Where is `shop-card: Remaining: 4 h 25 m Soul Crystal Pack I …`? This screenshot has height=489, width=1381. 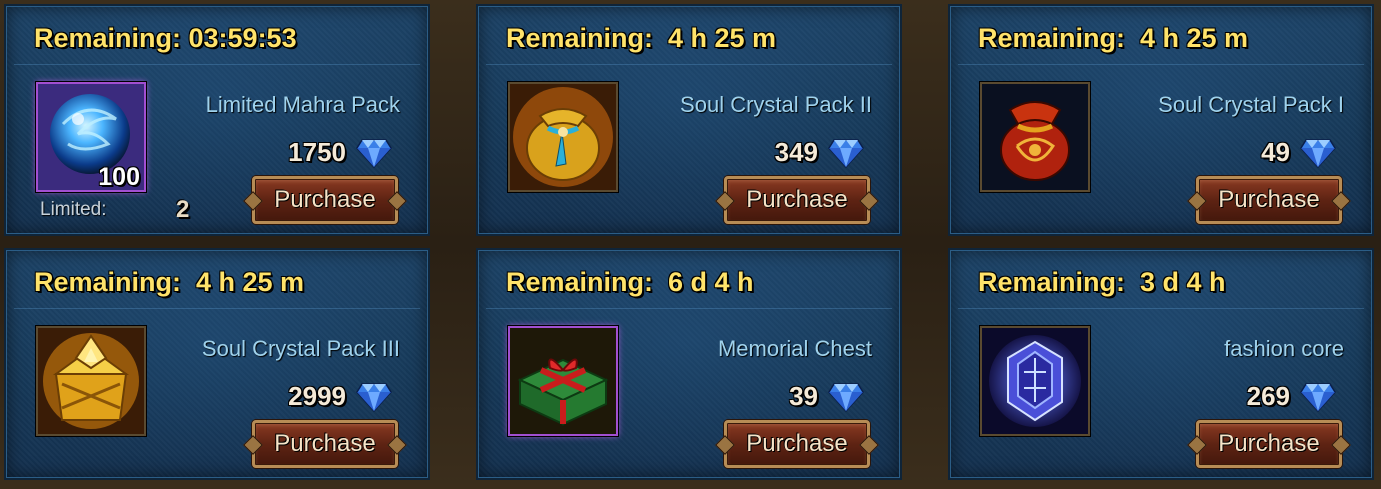 shop-card: Remaining: 4 h 25 m Soul Crystal Pack I … is located at coordinates (1161, 120).